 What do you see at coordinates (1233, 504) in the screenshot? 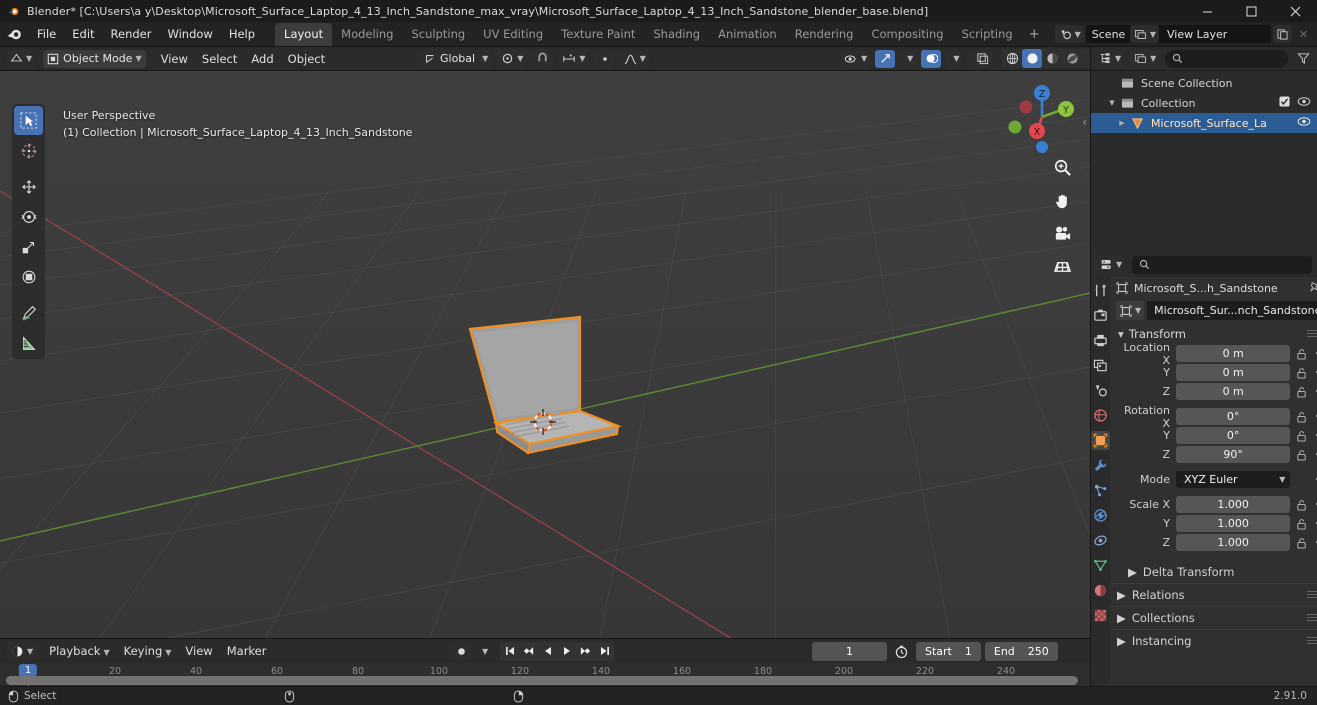
I see `scale-x-field: 1.000` at bounding box center [1233, 504].